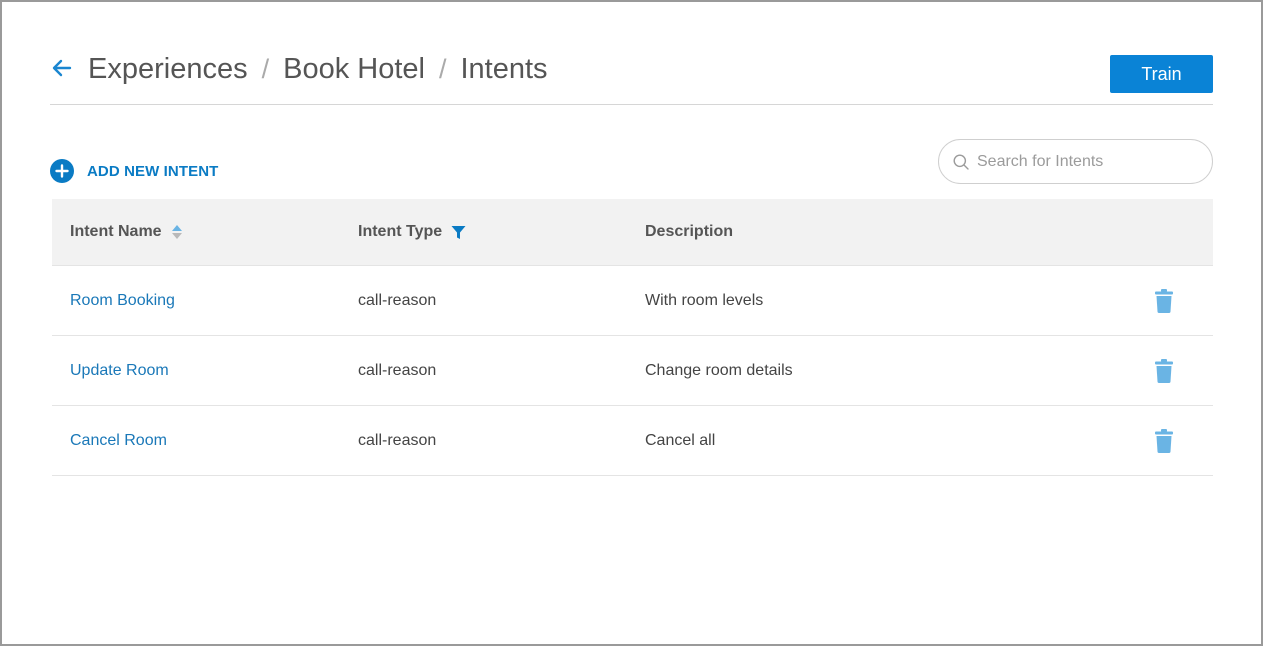 This screenshot has width=1263, height=646. I want to click on table-row: Cancel Room call-reason Cancel all, so click(632, 441).